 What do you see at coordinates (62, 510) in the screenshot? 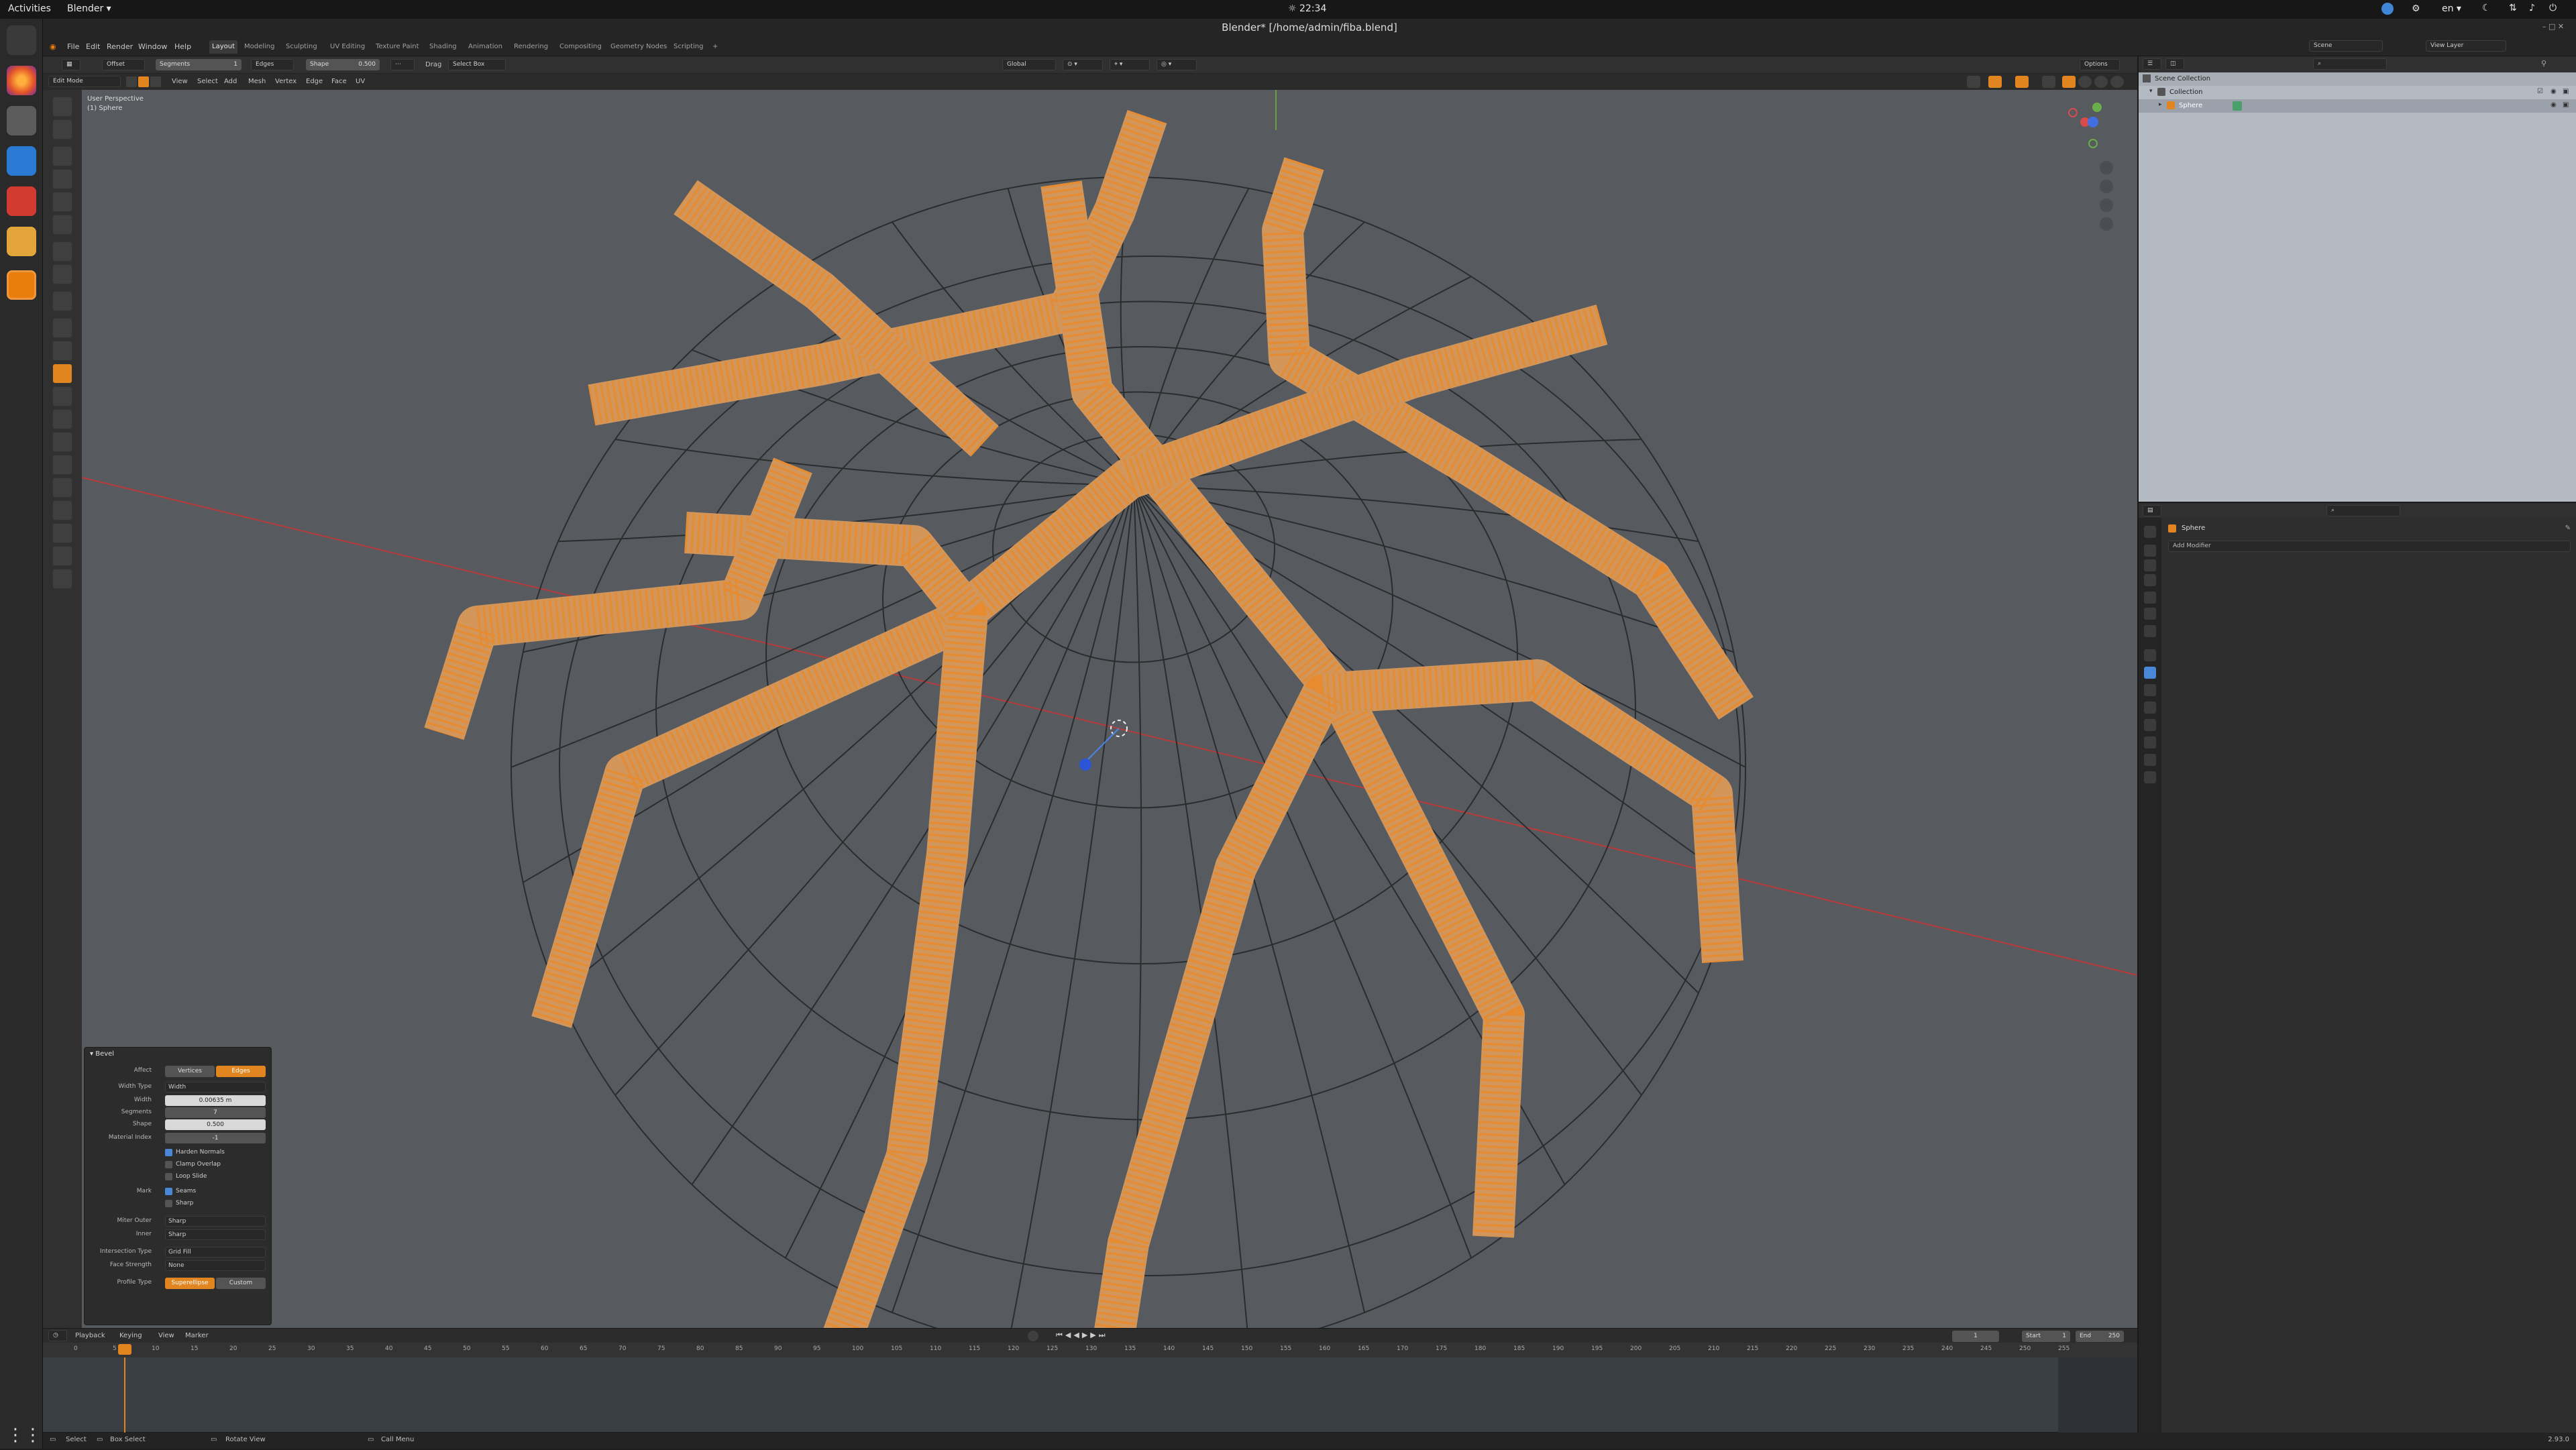
I see `edge-slide-tool-icon` at bounding box center [62, 510].